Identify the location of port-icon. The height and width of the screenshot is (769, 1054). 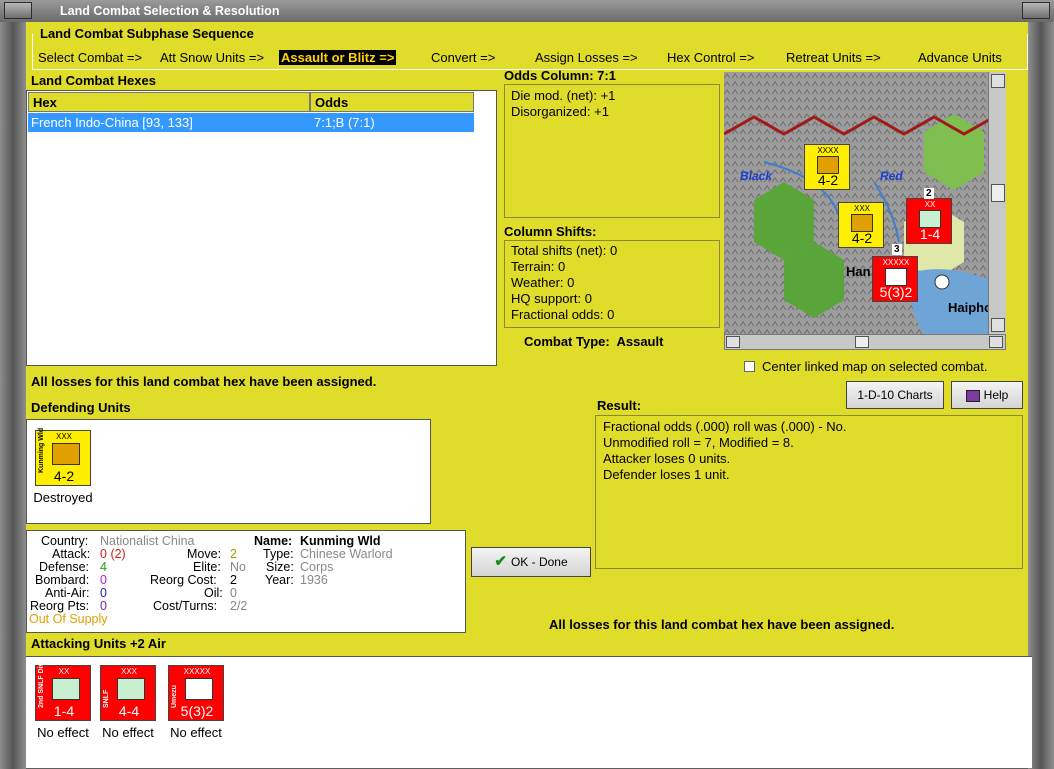
(942, 282).